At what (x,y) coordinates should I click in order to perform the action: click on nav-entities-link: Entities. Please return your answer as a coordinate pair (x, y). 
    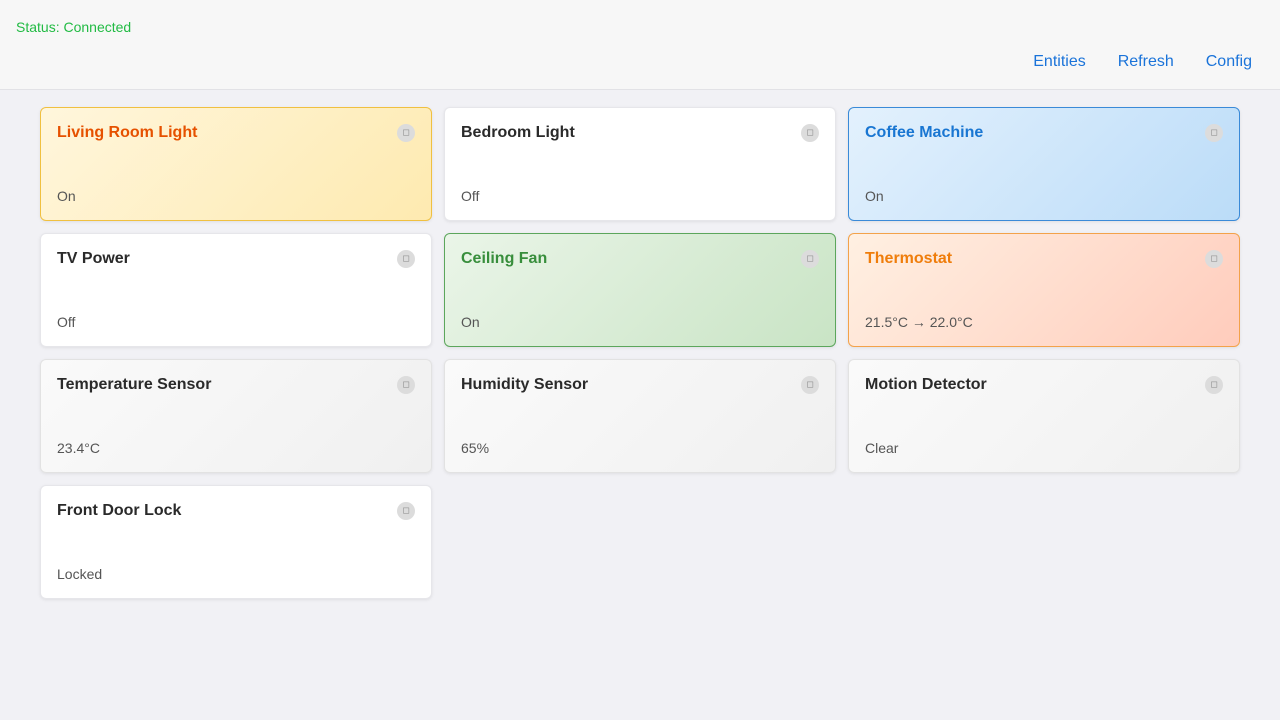
    Looking at the image, I should click on (1059, 62).